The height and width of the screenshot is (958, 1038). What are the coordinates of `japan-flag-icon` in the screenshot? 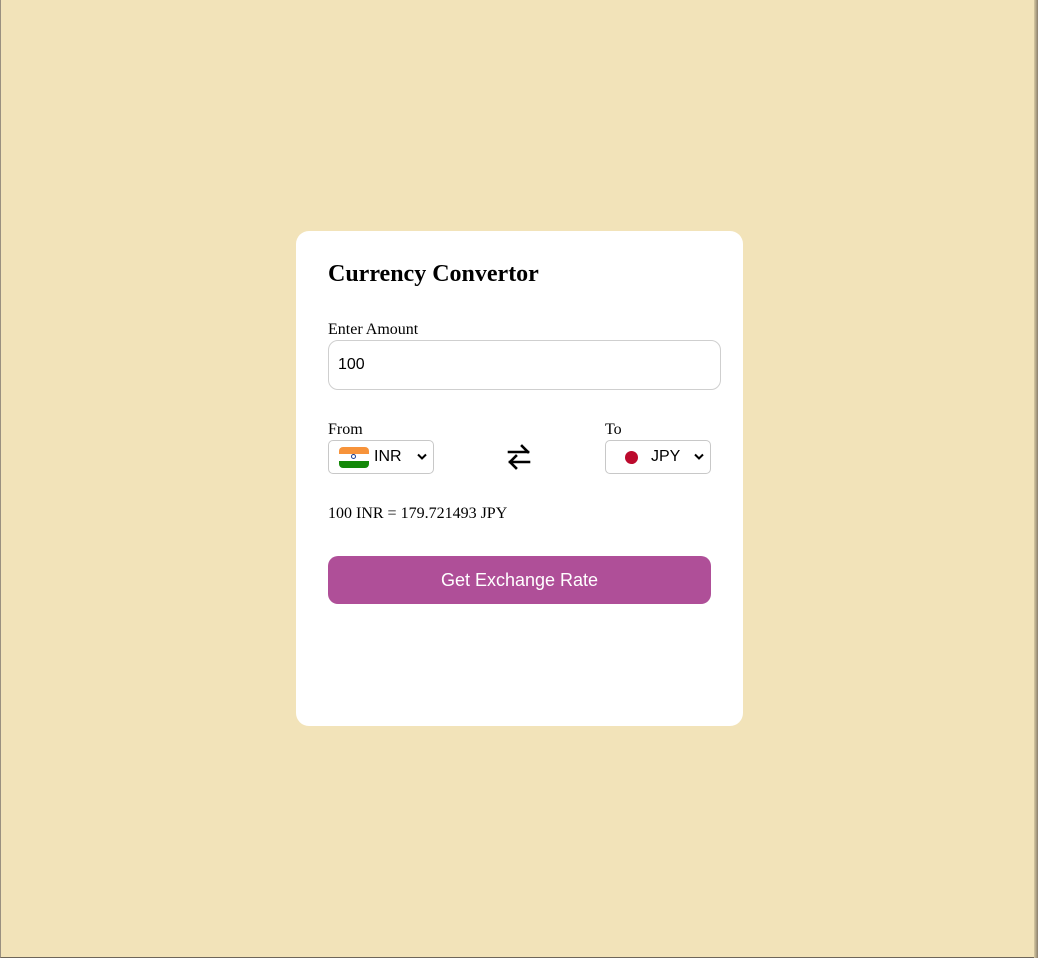 It's located at (631, 457).